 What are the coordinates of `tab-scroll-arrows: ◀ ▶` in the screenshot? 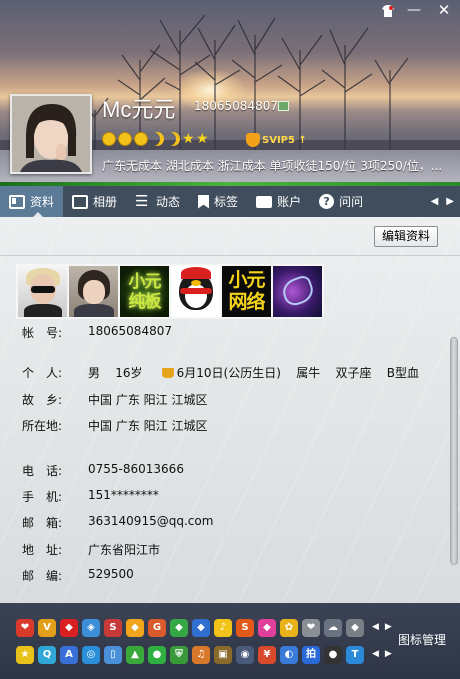 It's located at (445, 201).